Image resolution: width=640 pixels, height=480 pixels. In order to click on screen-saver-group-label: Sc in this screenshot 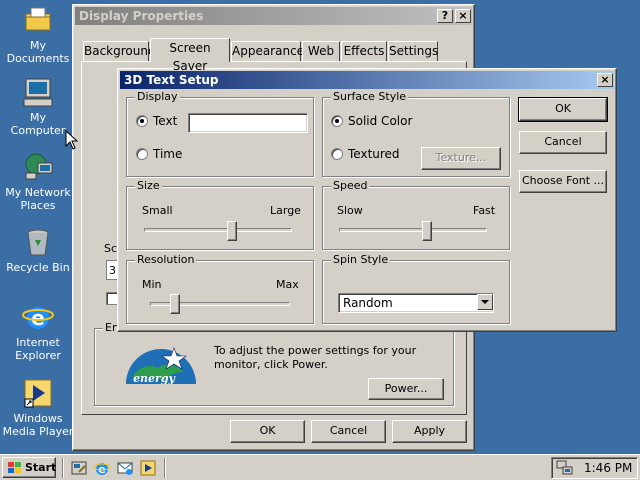, I will do `click(111, 248)`.